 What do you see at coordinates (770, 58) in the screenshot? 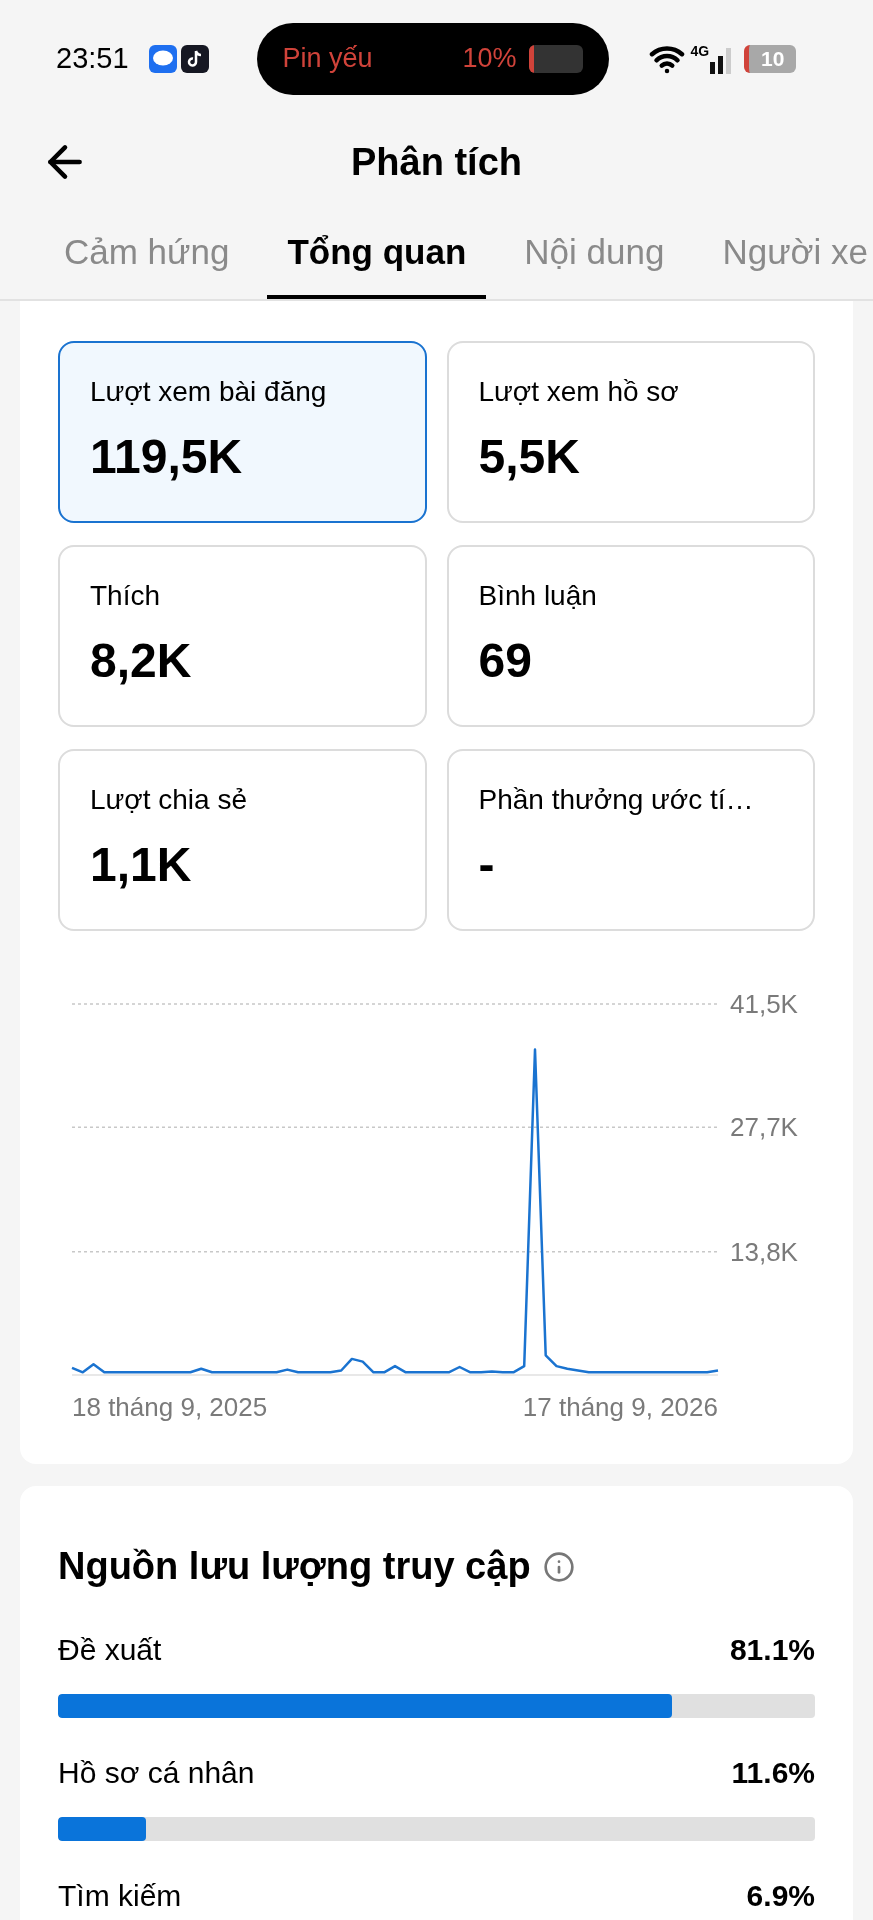
I see `battery-indicator: 10` at bounding box center [770, 58].